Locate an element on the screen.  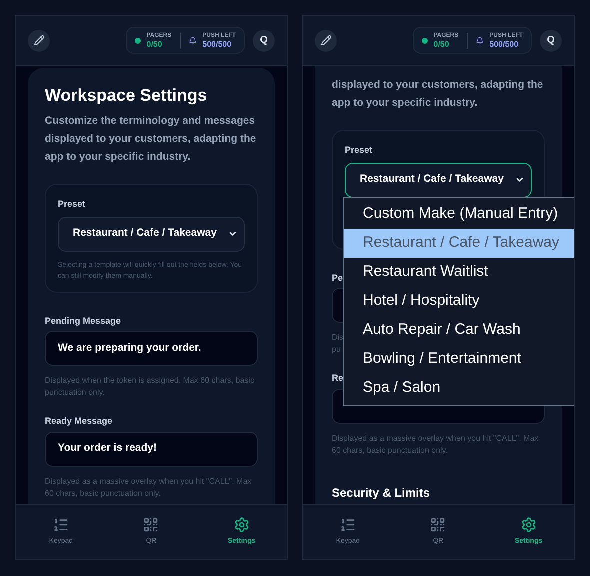
dropdown-option: Bowling / Entertainment is located at coordinates (459, 359).